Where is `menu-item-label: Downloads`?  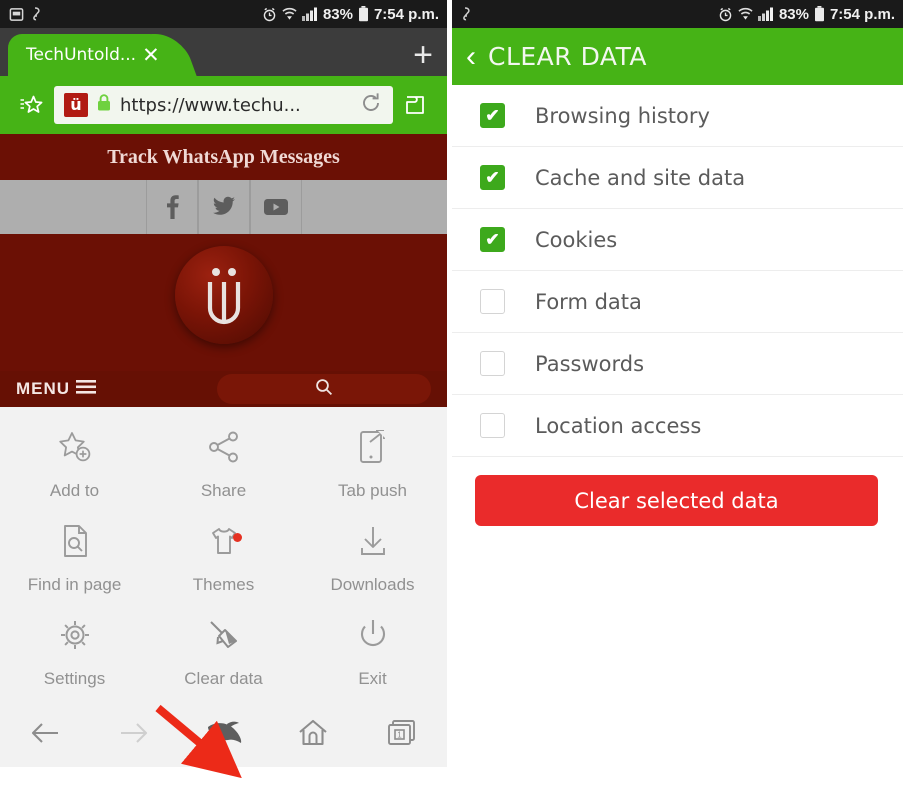 menu-item-label: Downloads is located at coordinates (372, 584).